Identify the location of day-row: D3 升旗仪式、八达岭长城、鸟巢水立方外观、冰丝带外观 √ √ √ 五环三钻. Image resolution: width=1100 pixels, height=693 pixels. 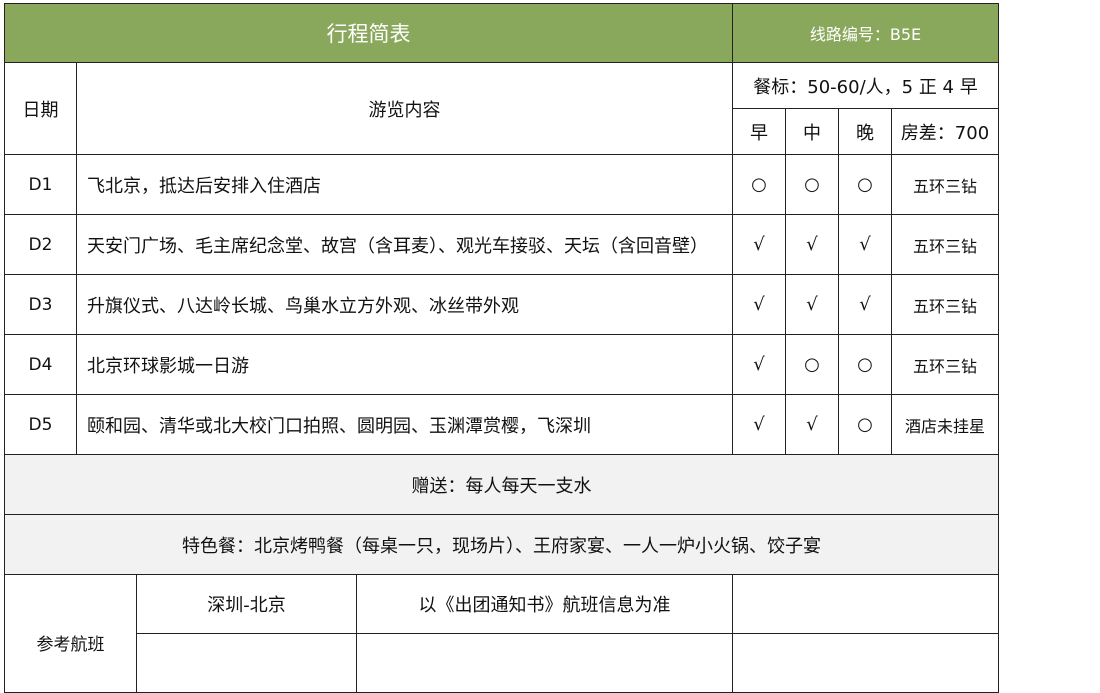
(501, 304).